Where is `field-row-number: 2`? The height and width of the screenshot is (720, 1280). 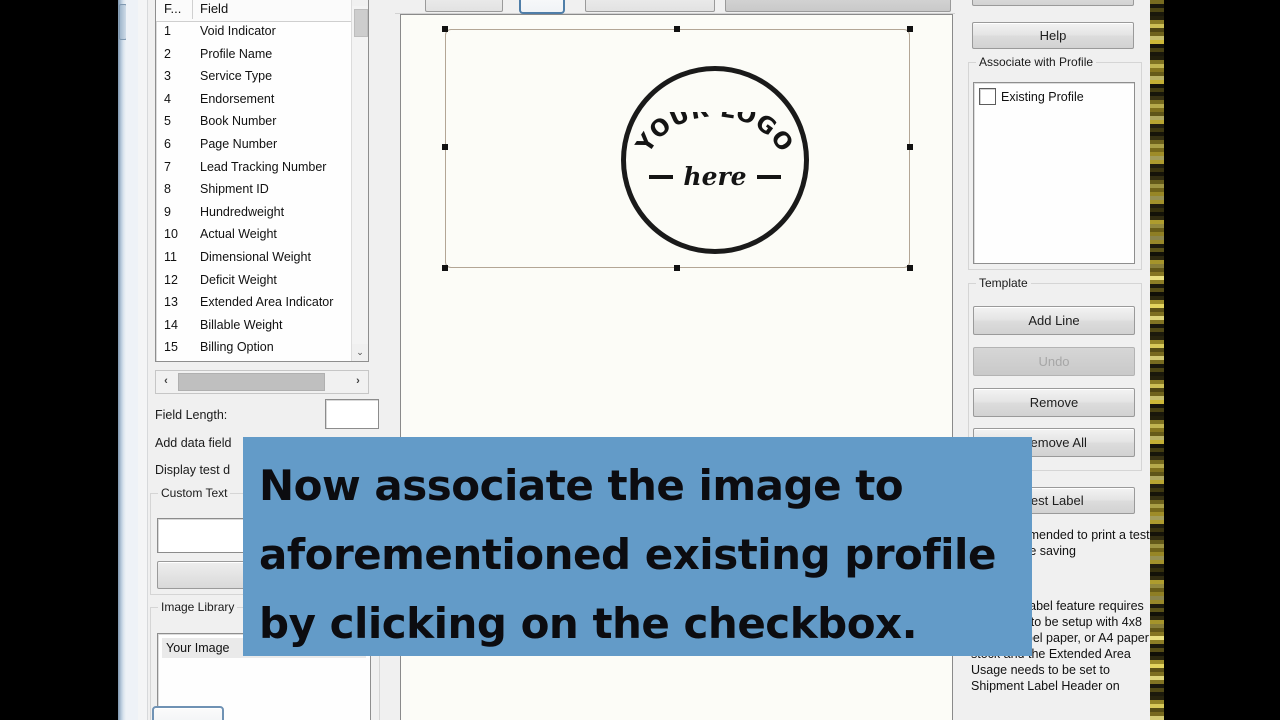
field-row-number: 2 is located at coordinates (167, 53).